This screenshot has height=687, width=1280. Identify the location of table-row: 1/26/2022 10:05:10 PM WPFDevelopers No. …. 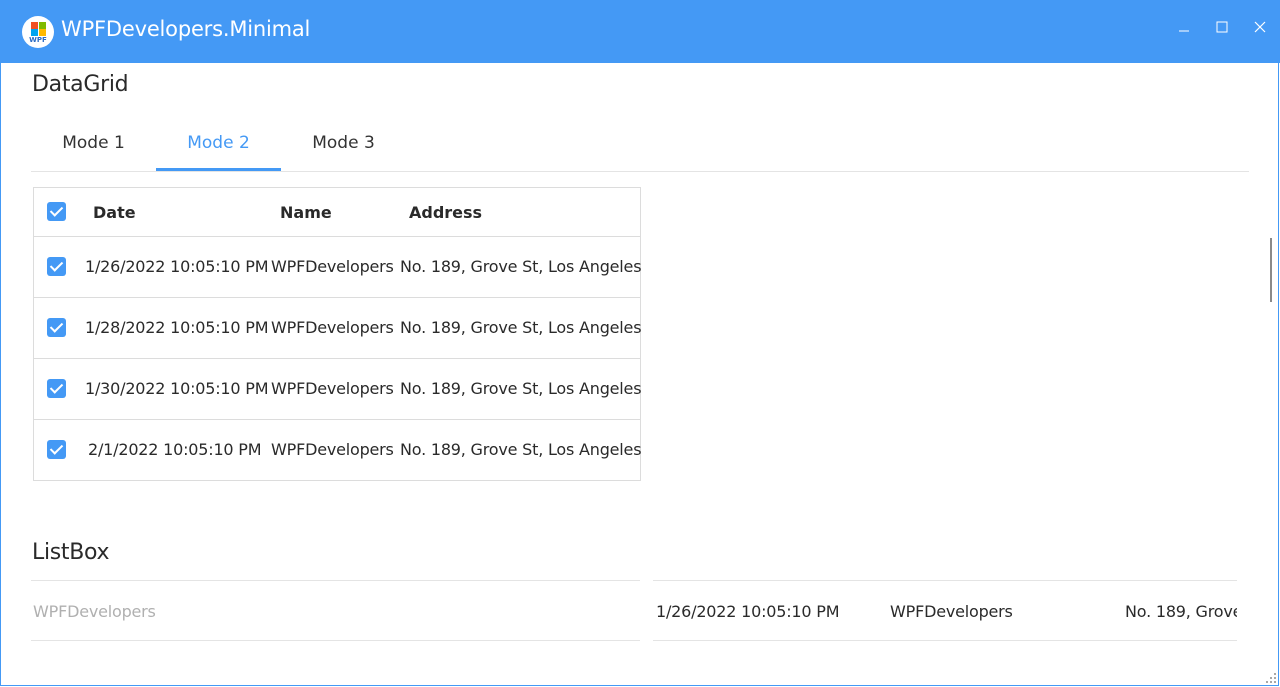
(338, 267).